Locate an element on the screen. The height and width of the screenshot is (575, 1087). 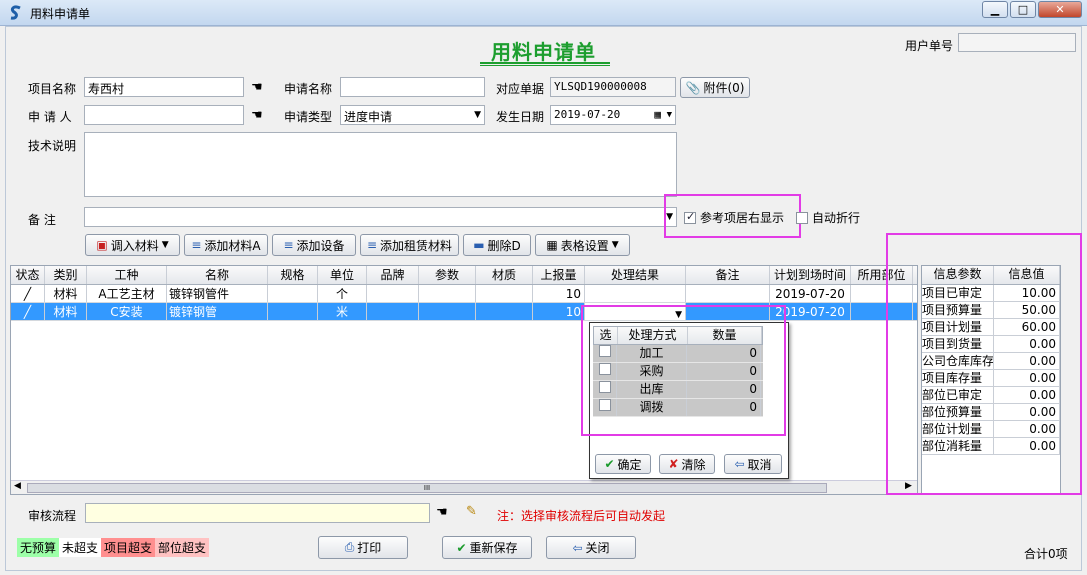
horizontal-scrollbar: ◀ III ▶ is located at coordinates (464, 487).